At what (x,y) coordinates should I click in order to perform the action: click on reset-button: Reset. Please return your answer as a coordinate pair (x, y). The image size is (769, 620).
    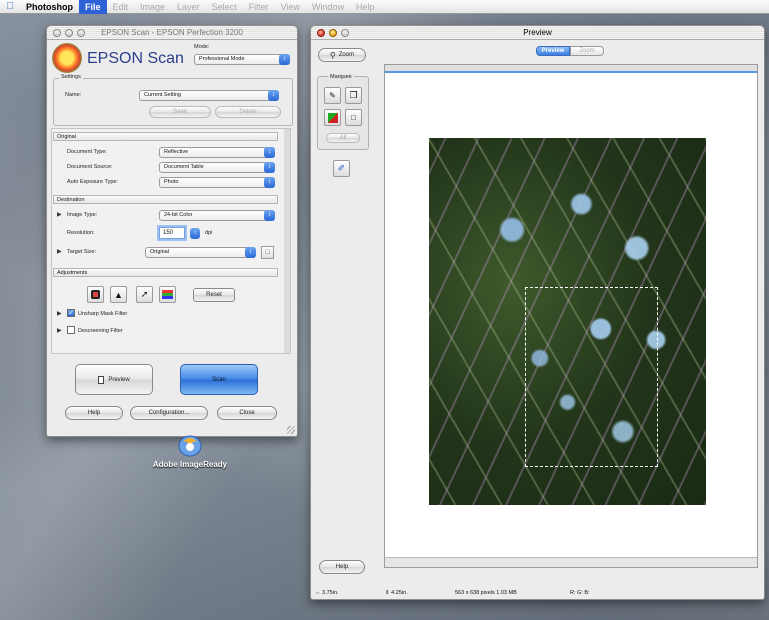
    Looking at the image, I should click on (214, 295).